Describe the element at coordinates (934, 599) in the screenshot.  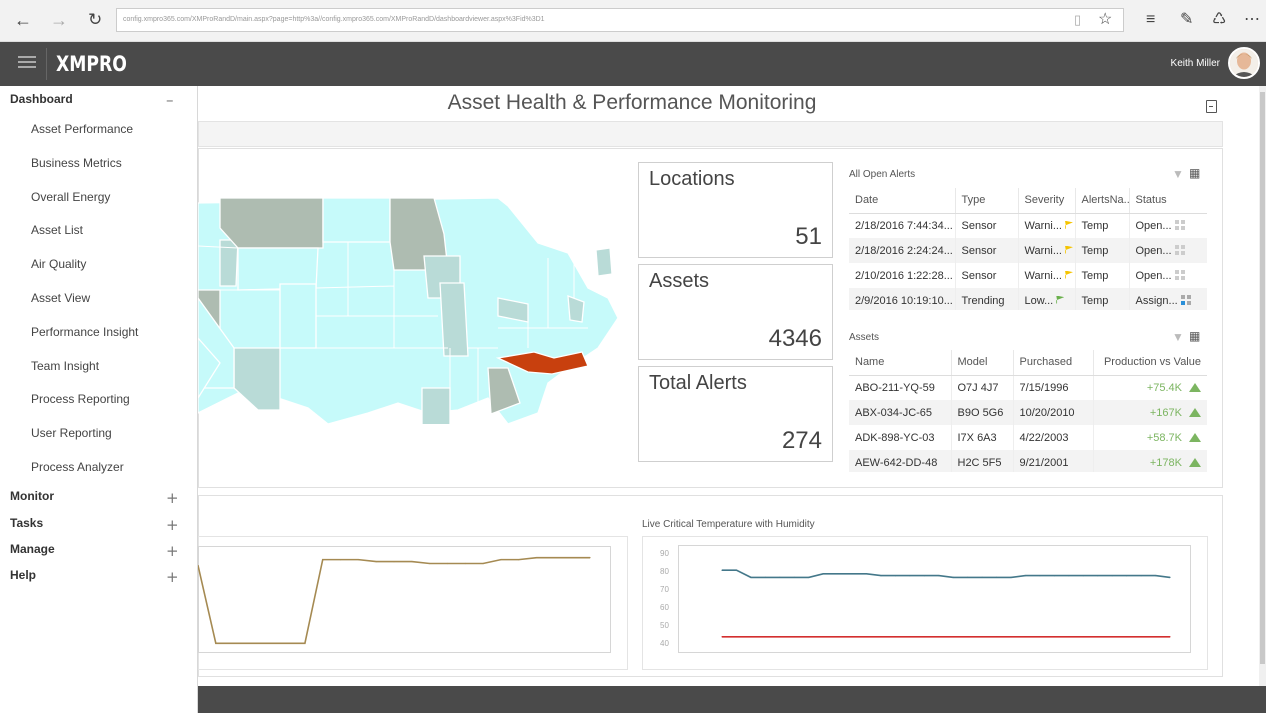
I see `chart-2-svg` at that location.